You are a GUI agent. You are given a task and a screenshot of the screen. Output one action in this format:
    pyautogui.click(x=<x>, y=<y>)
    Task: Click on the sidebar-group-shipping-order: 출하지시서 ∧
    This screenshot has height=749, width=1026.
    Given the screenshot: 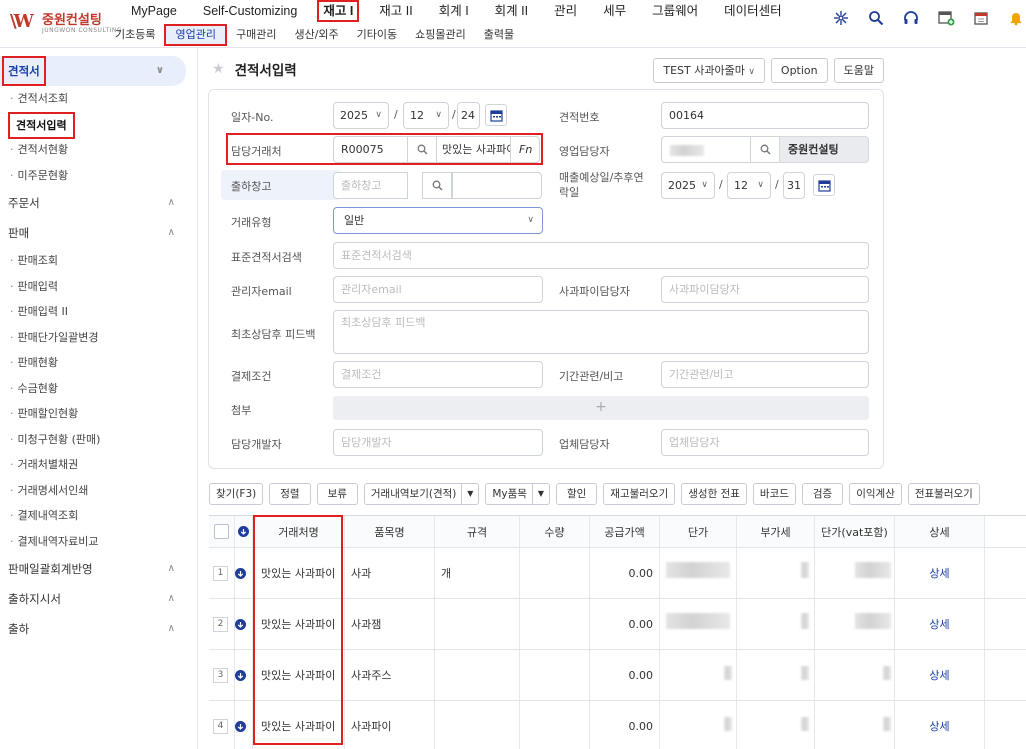 What is the action you would take?
    pyautogui.click(x=98, y=599)
    